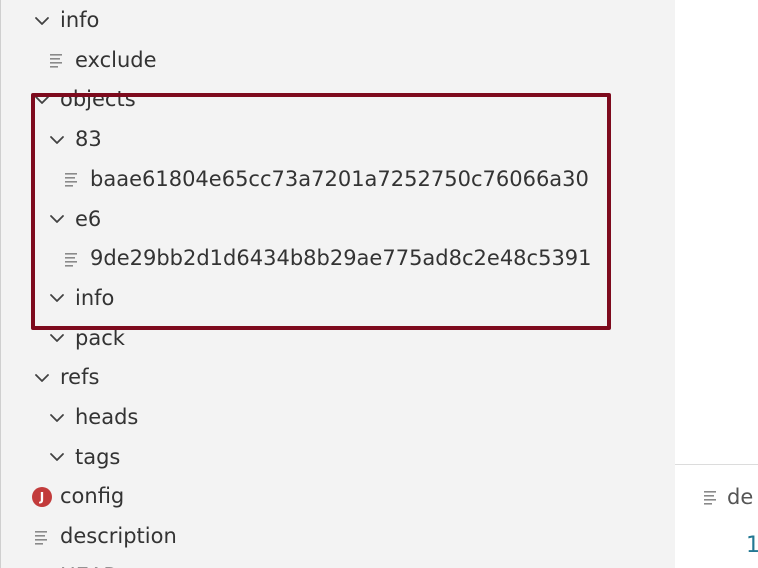 The width and height of the screenshot is (758, 568). I want to click on java-badge: J, so click(42, 496).